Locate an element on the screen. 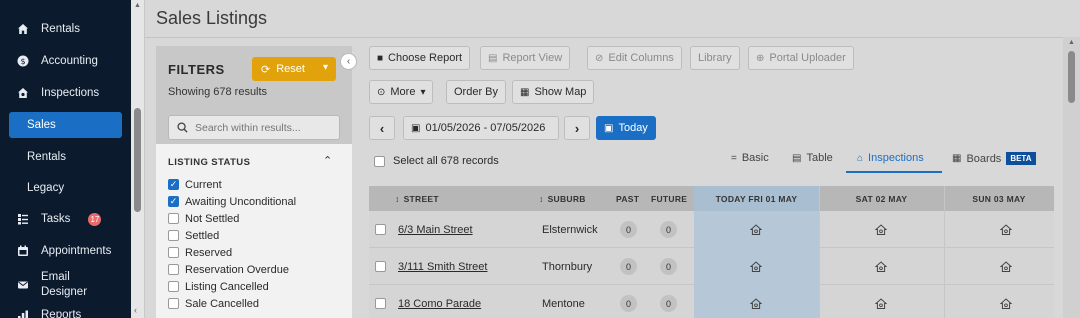  previous-week-button: ‹ is located at coordinates (382, 128).